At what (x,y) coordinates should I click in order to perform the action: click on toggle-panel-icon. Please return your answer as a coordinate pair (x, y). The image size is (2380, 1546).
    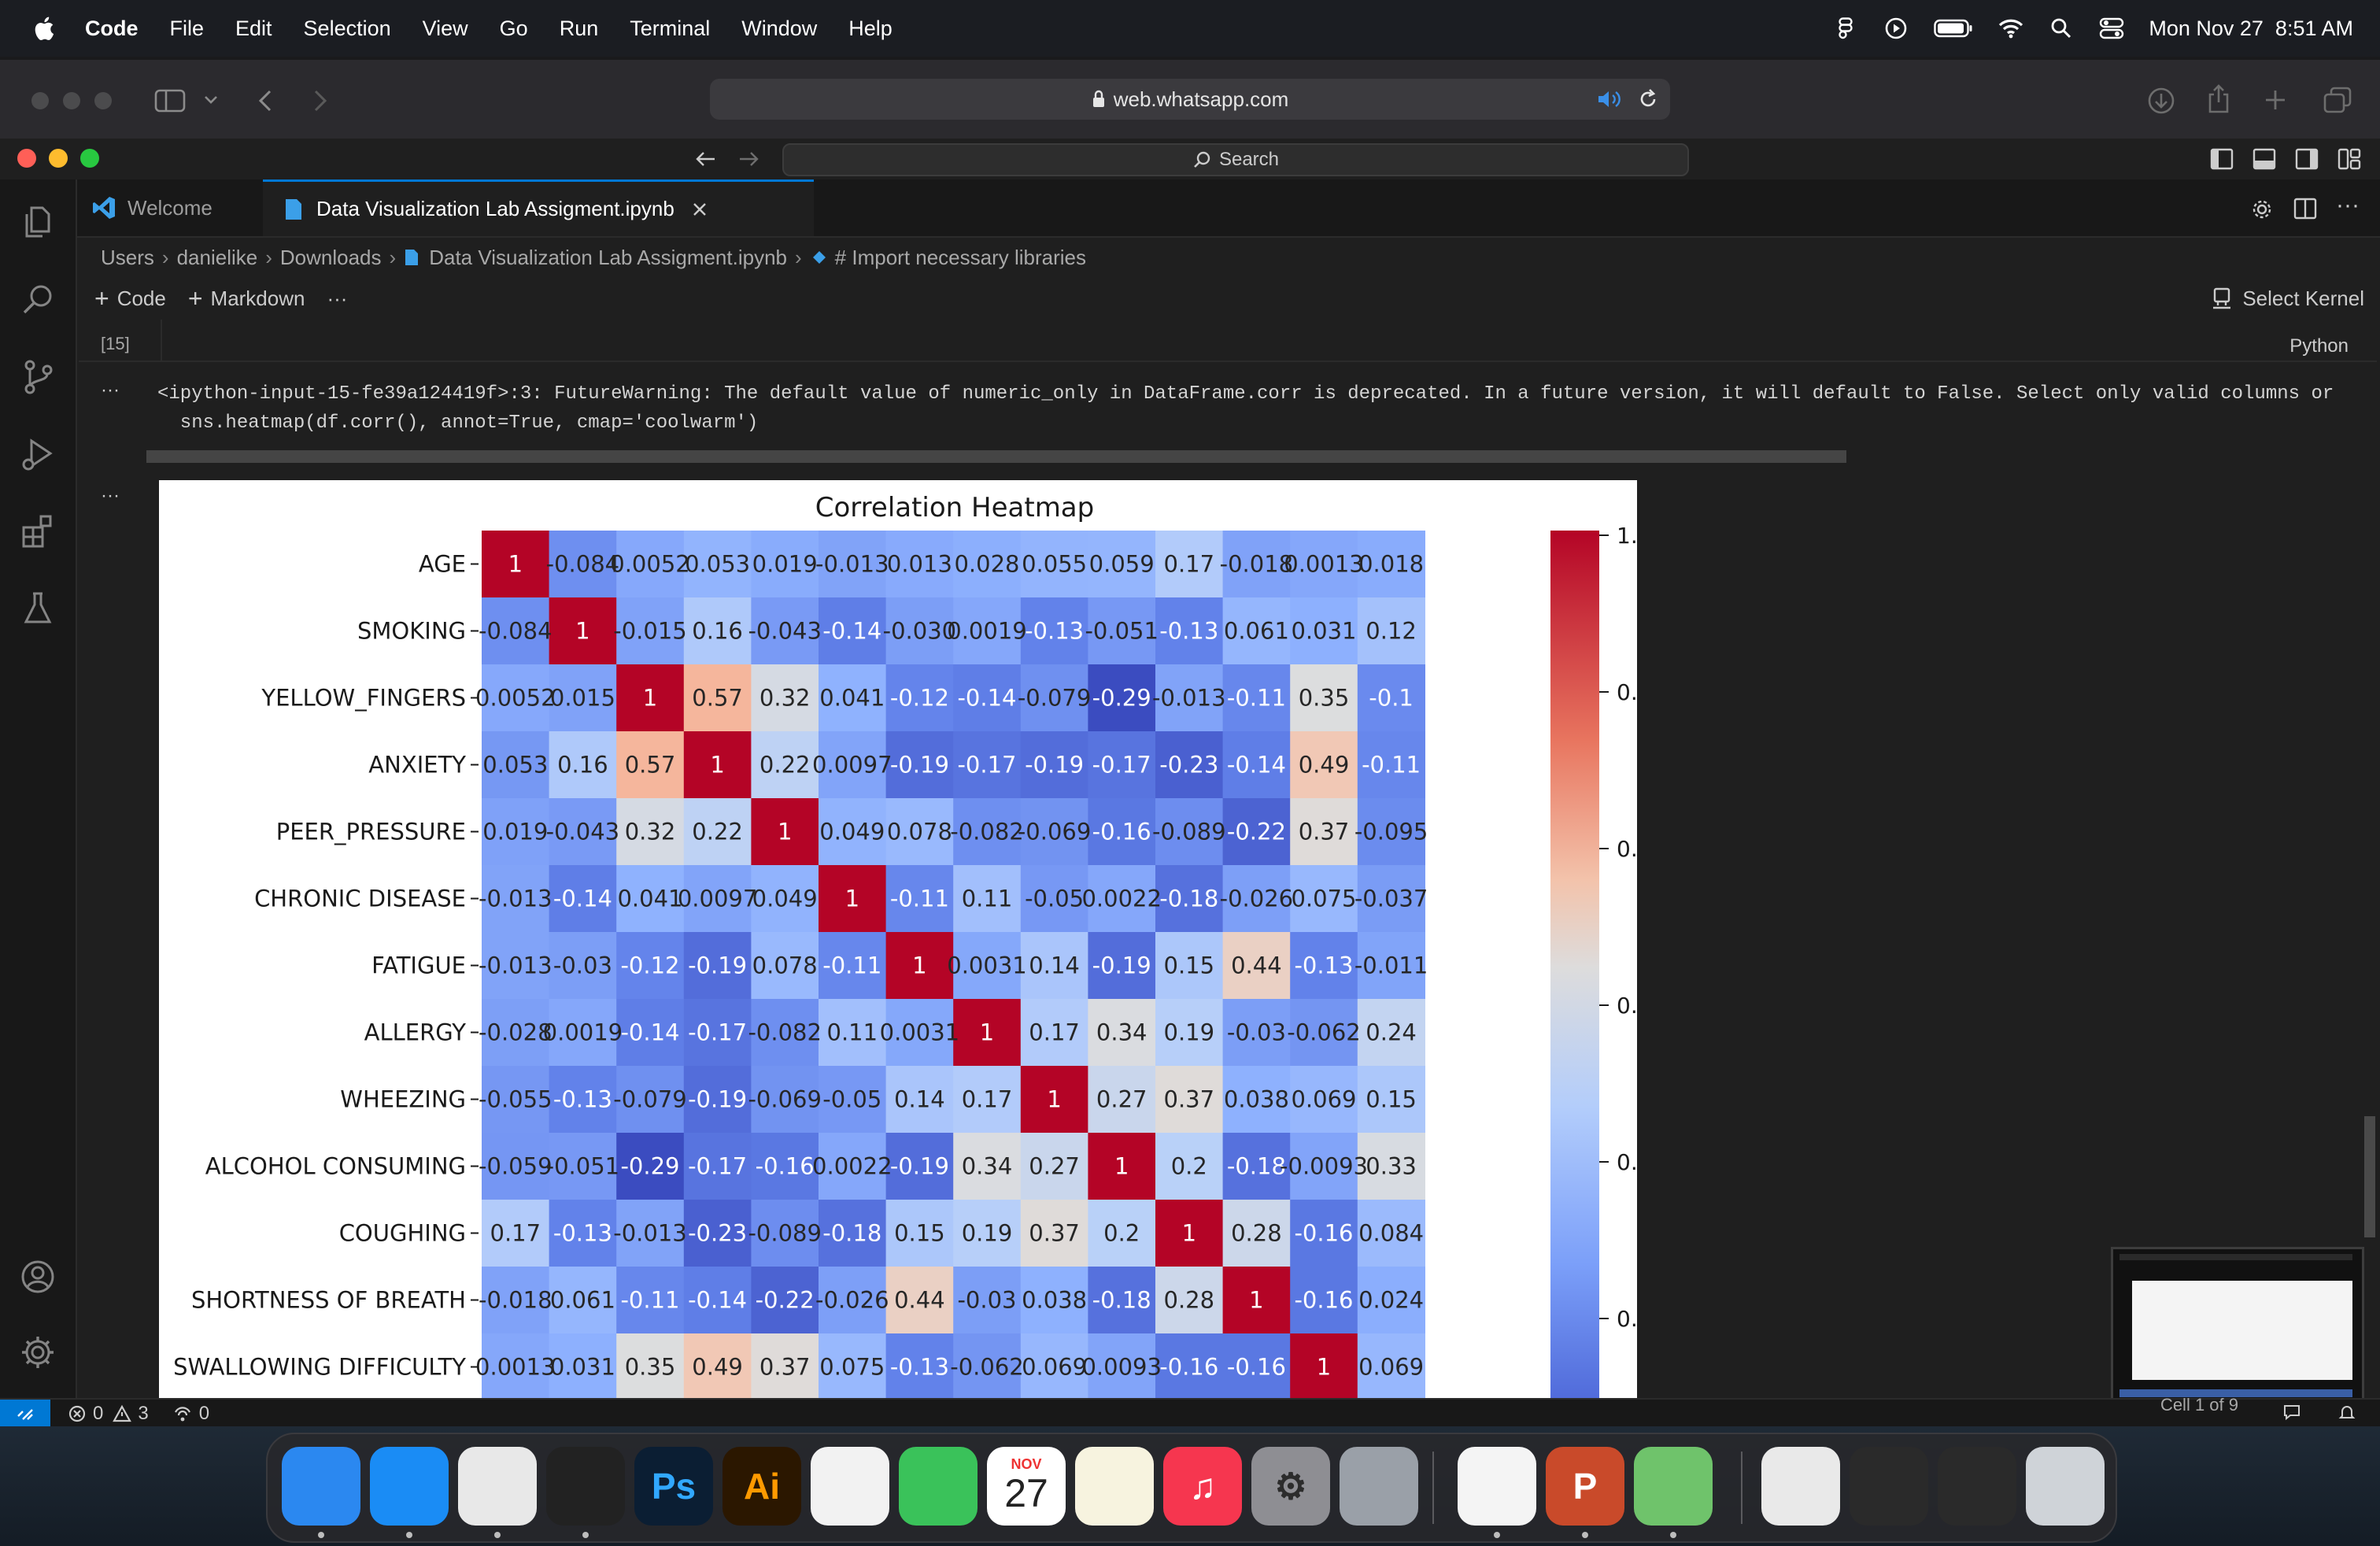
    Looking at the image, I should click on (2264, 159).